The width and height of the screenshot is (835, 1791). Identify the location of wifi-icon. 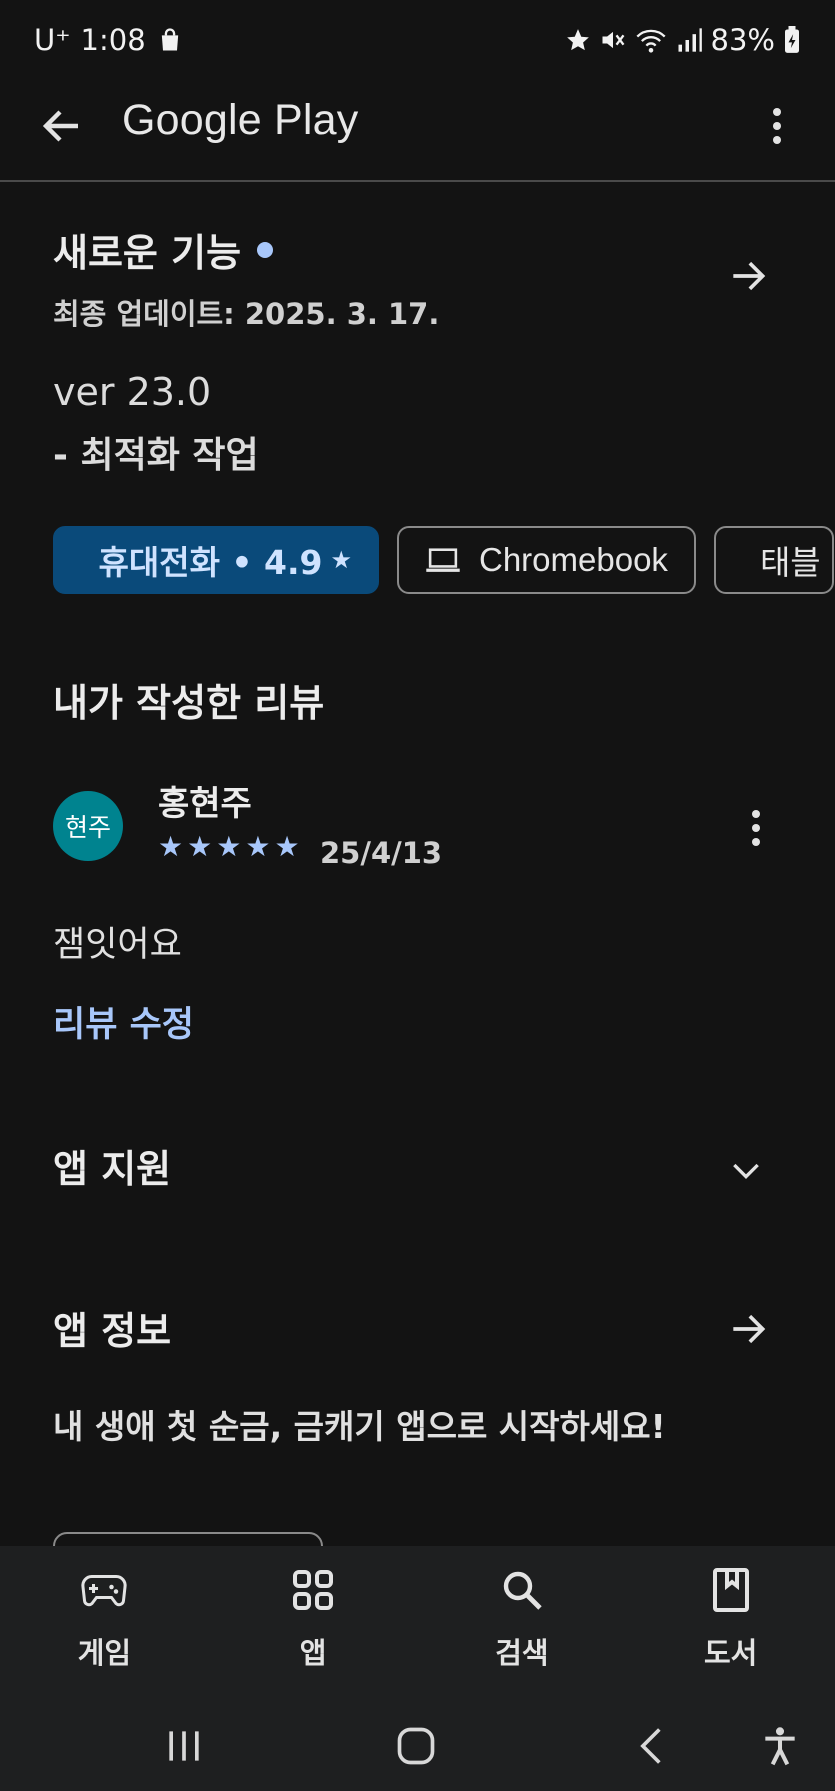
(651, 41).